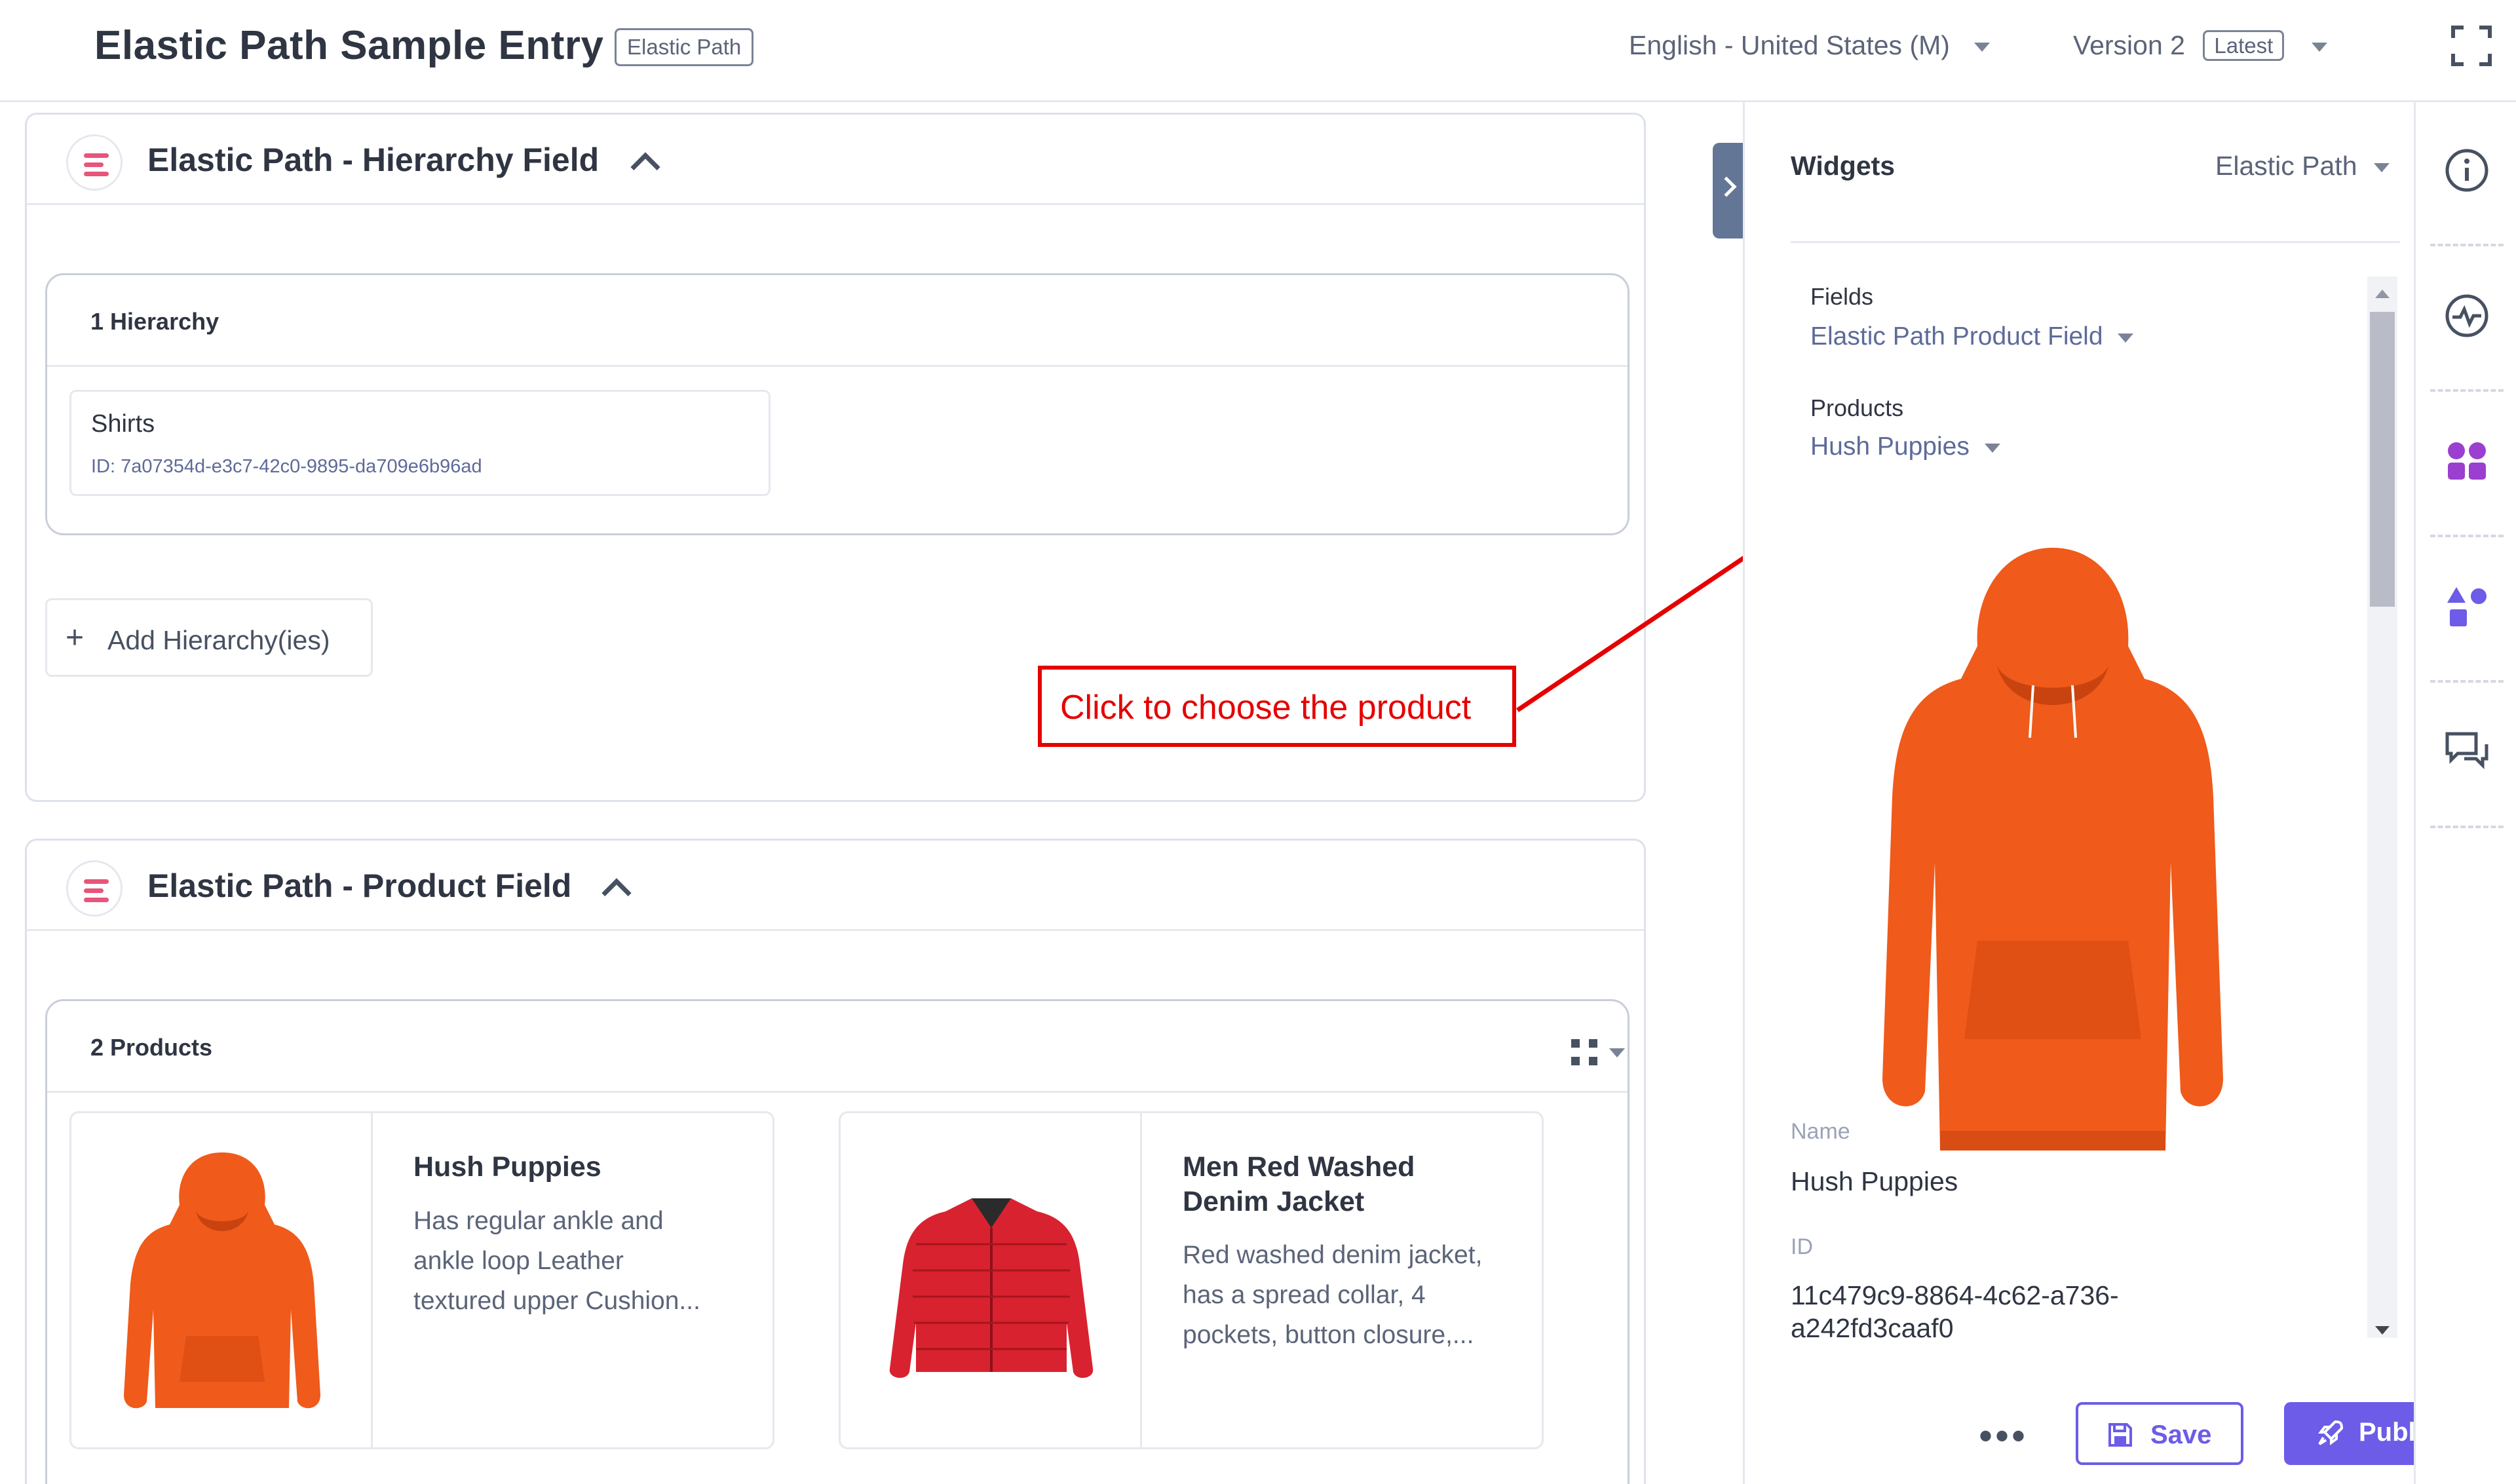  I want to click on hierarchy-field-header: Elastic Path - Hierarchy Field, so click(836, 160).